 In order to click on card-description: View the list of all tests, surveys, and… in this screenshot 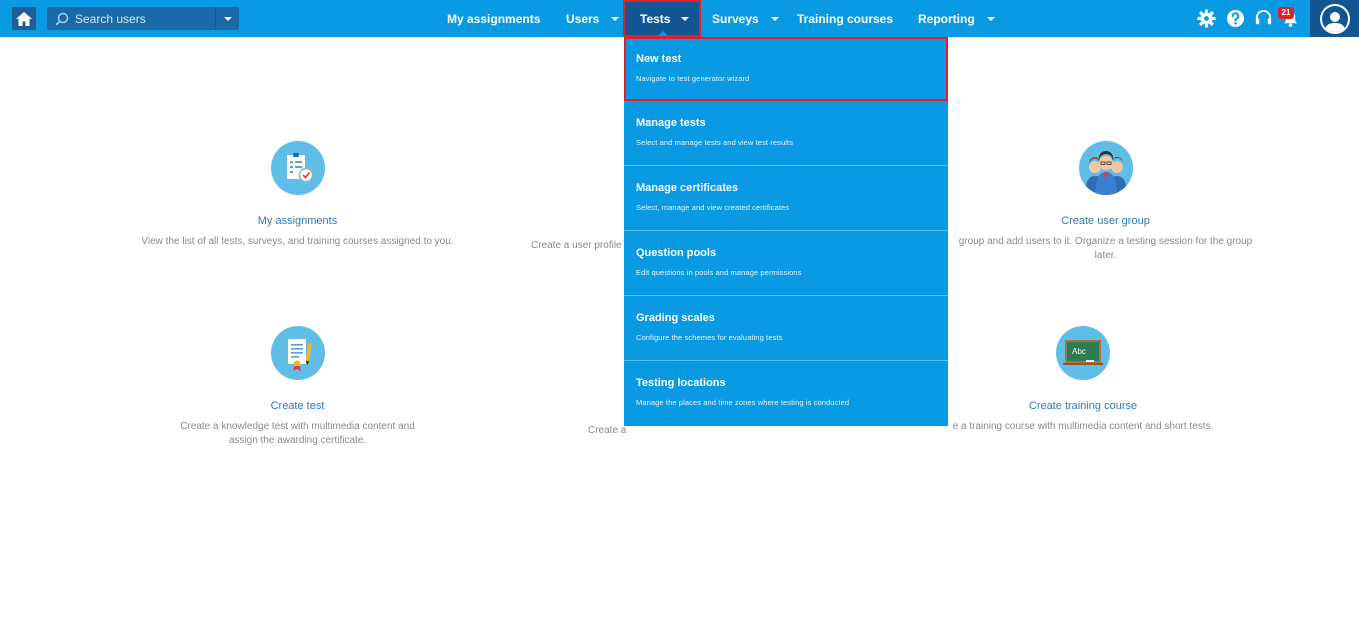, I will do `click(297, 241)`.